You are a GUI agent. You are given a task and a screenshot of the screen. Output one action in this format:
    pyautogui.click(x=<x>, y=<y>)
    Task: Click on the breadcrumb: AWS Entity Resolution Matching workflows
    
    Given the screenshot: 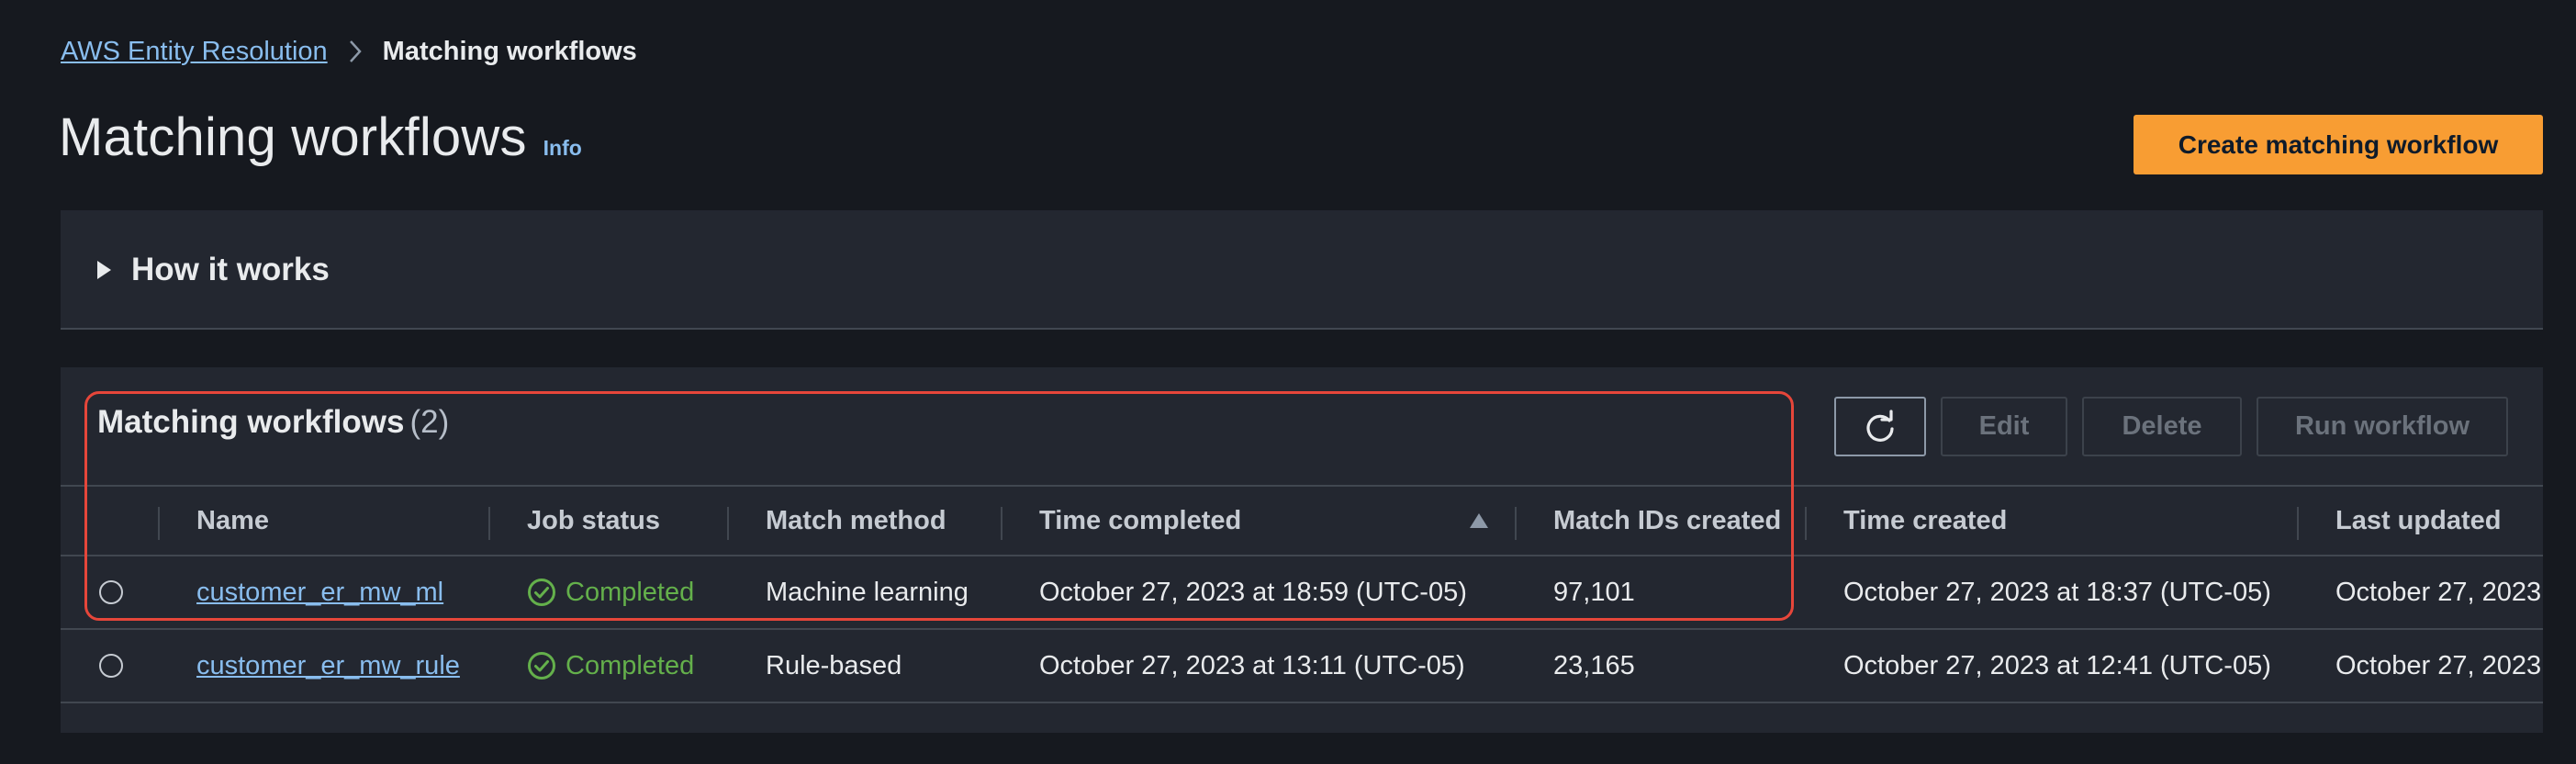 What is the action you would take?
    pyautogui.click(x=349, y=51)
    